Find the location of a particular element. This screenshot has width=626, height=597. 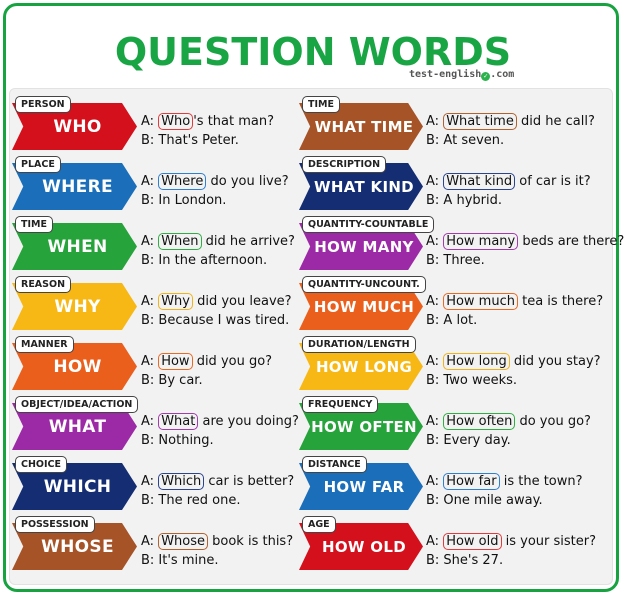

highlighted-word: How far is located at coordinates (471, 481).